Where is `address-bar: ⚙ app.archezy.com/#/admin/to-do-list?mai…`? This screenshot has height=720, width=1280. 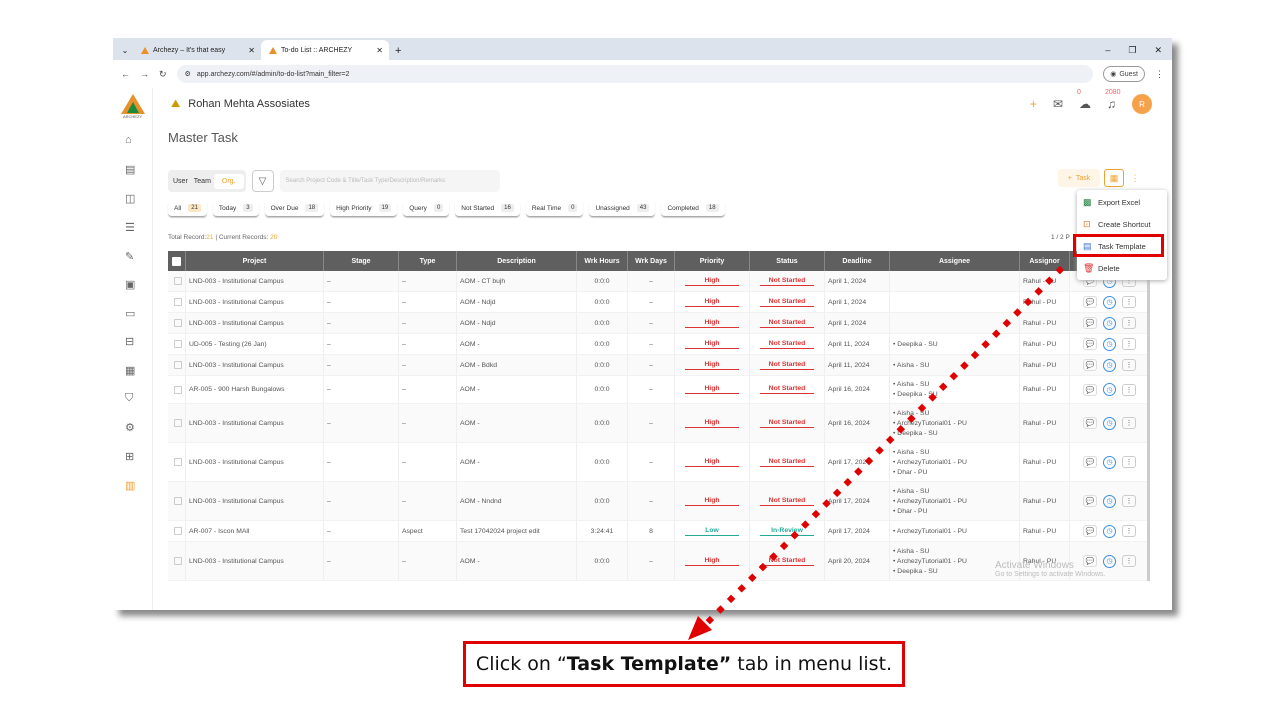
address-bar: ⚙ app.archezy.com/#/admin/to-do-list?mai… is located at coordinates (635, 74).